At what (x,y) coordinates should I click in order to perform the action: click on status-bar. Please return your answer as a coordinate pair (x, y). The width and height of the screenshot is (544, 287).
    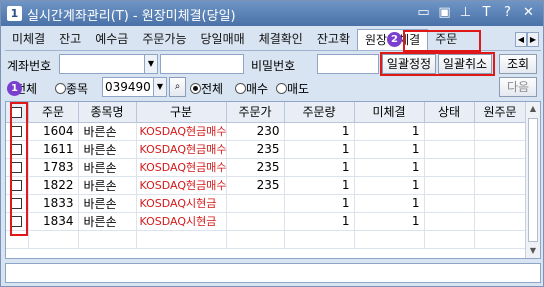
    Looking at the image, I should click on (273, 273).